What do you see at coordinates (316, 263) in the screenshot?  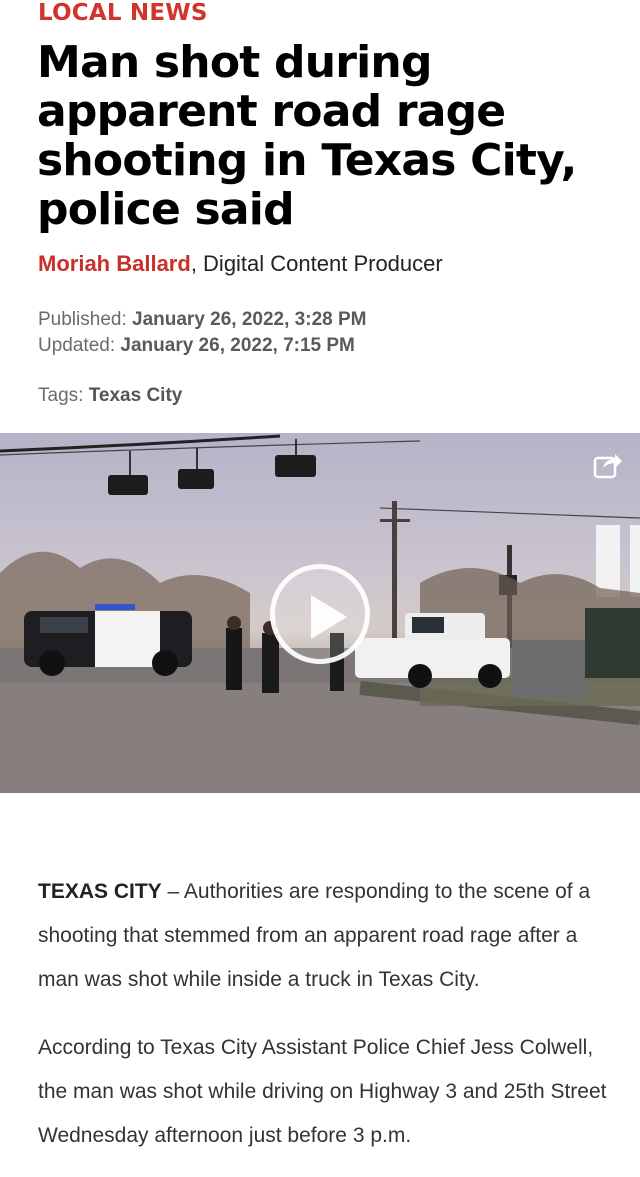 I see `author-role: , Digital Content Producer` at bounding box center [316, 263].